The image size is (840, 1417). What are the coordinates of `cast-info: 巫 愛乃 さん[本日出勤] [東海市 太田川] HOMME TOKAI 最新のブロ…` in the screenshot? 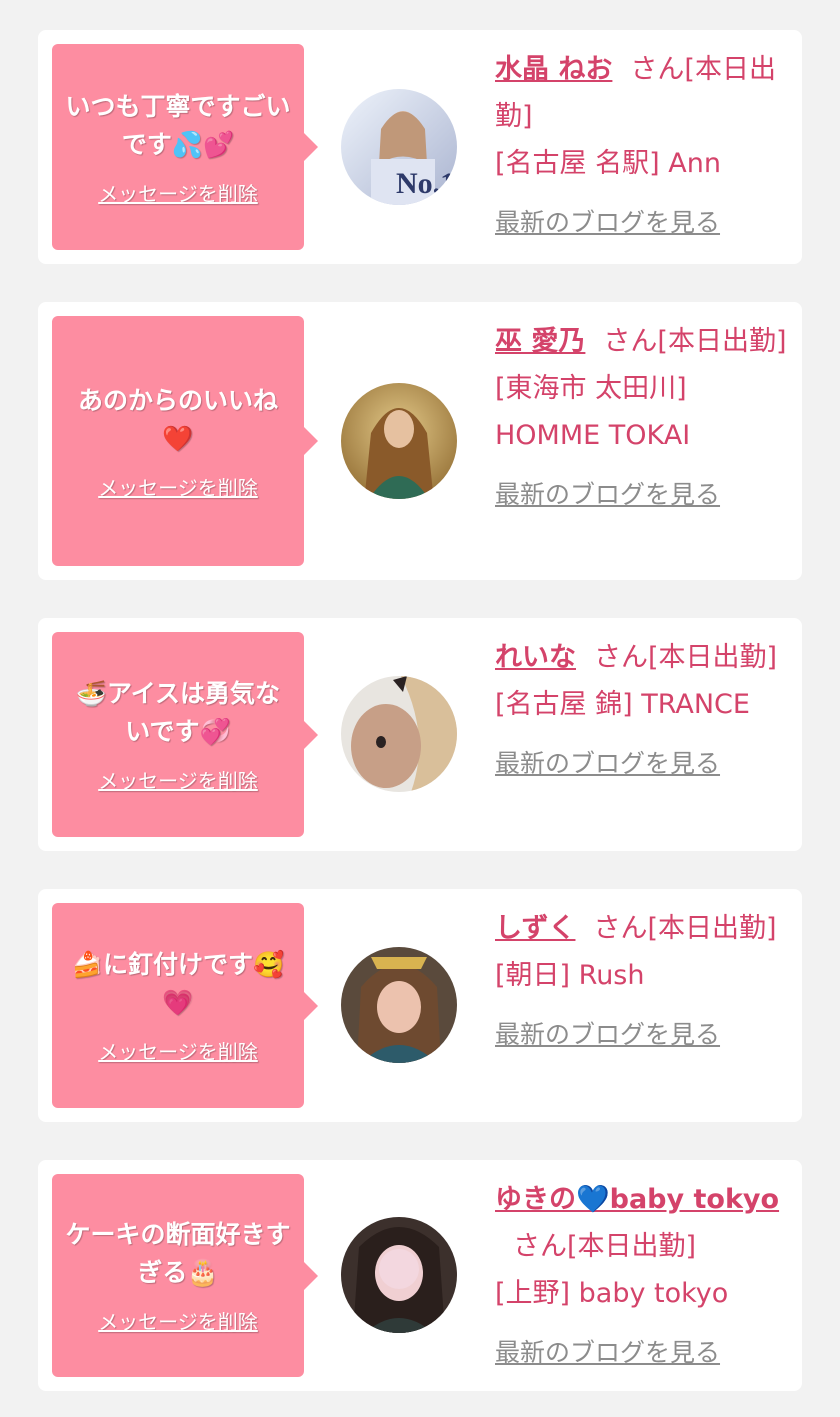 It's located at (645, 418).